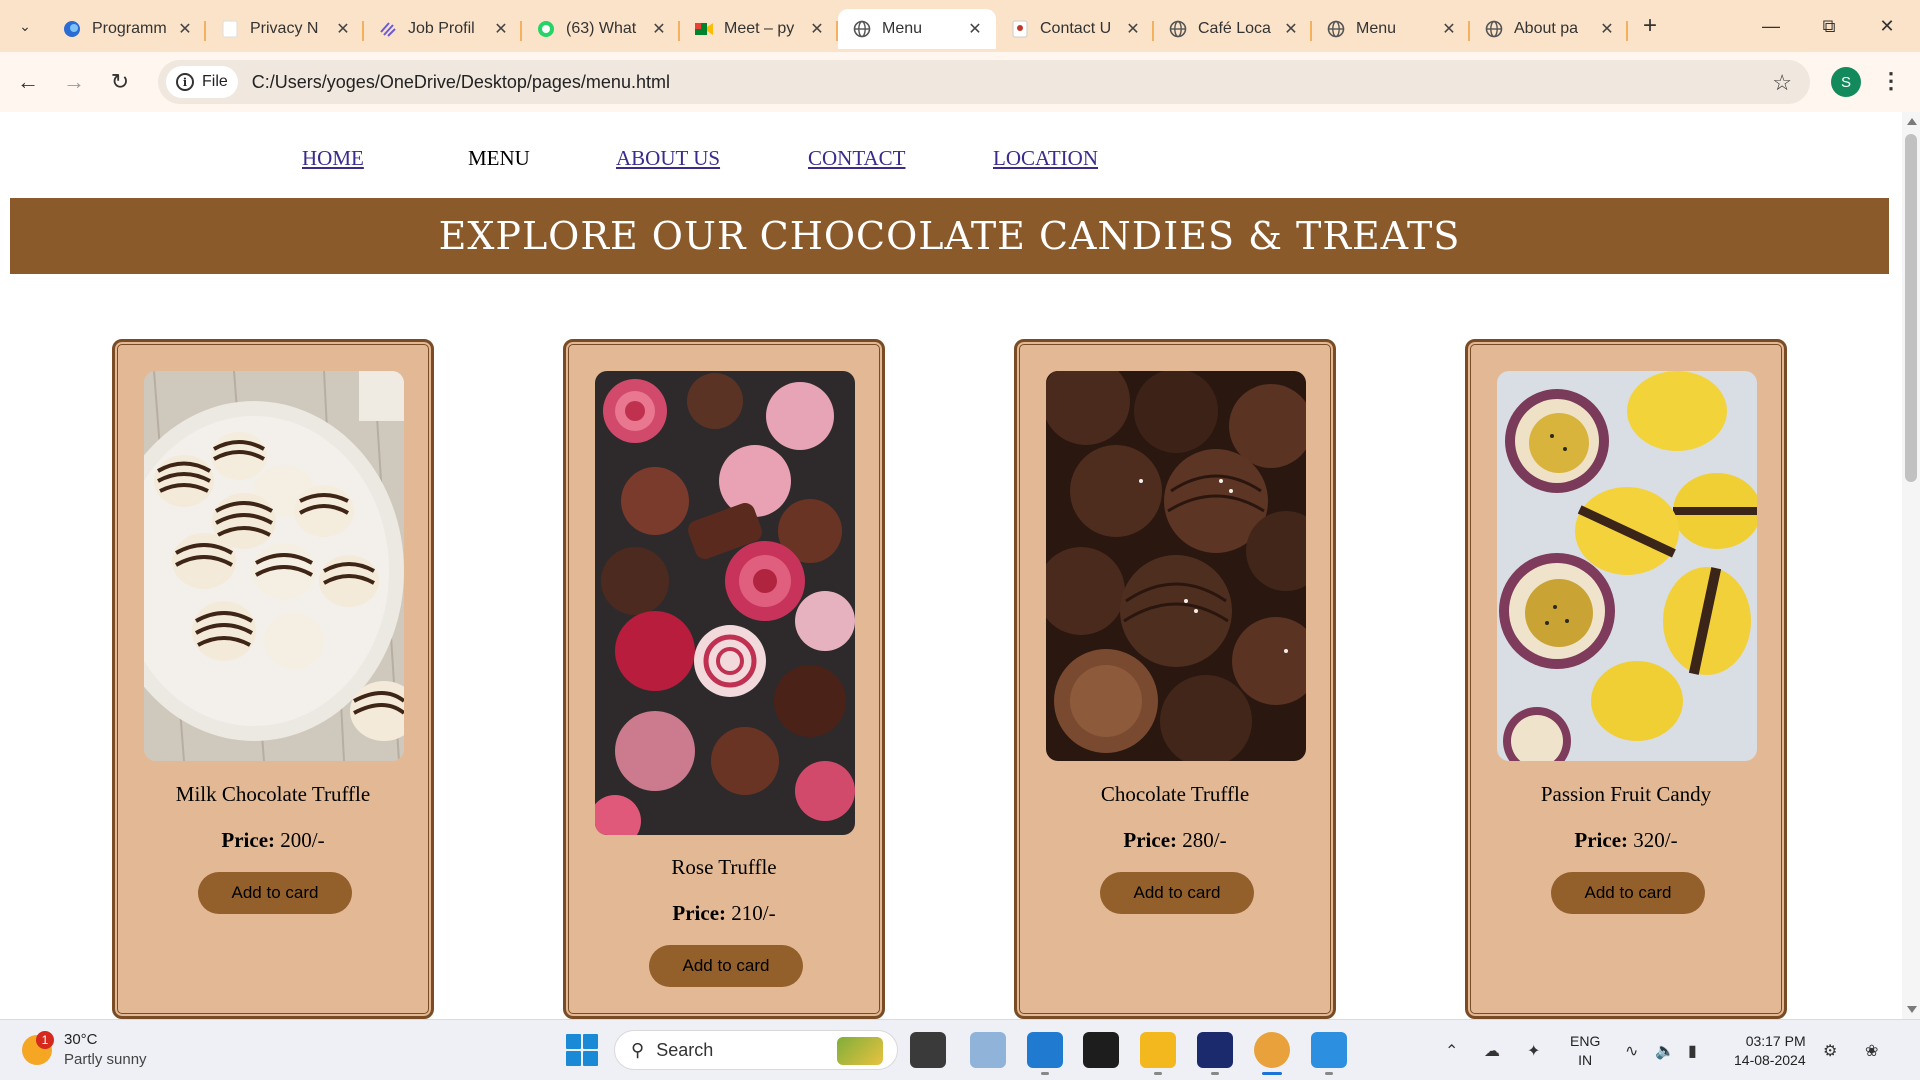  I want to click on chevron-down-icon: ⌄, so click(25, 25).